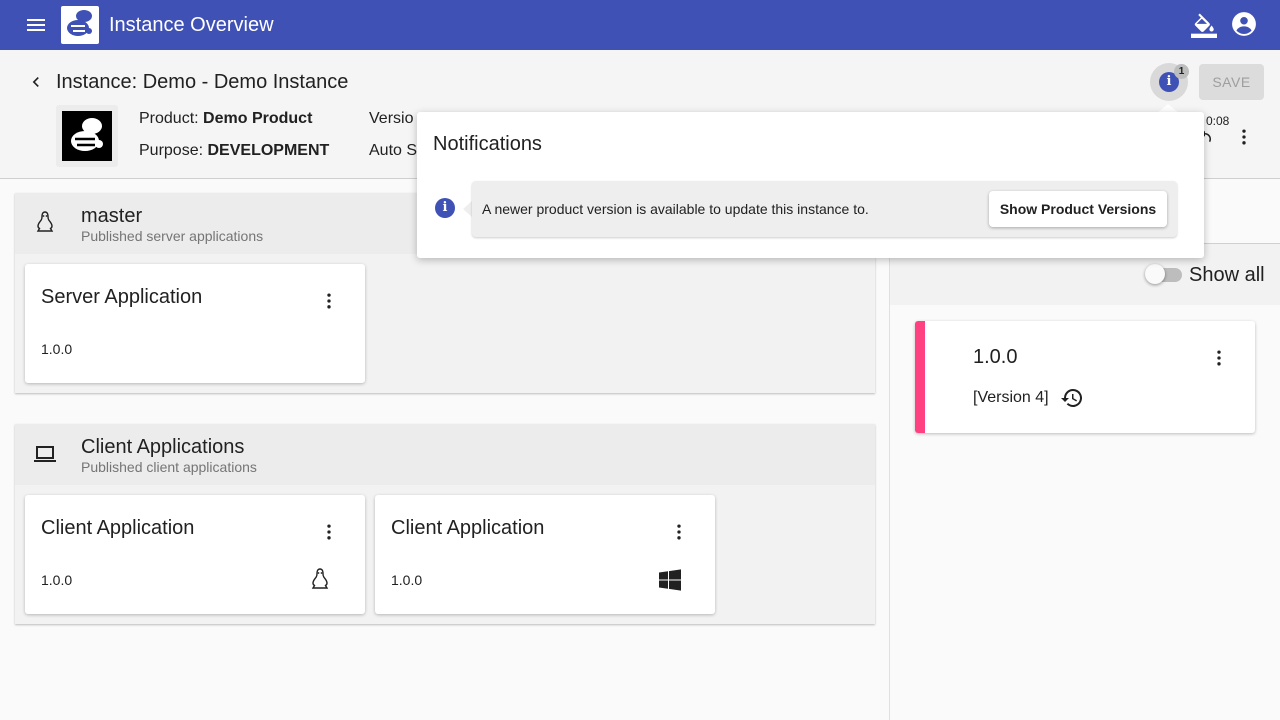 The image size is (1280, 720). What do you see at coordinates (1078, 209) in the screenshot?
I see `show-product-versions-button: Show Product Versions` at bounding box center [1078, 209].